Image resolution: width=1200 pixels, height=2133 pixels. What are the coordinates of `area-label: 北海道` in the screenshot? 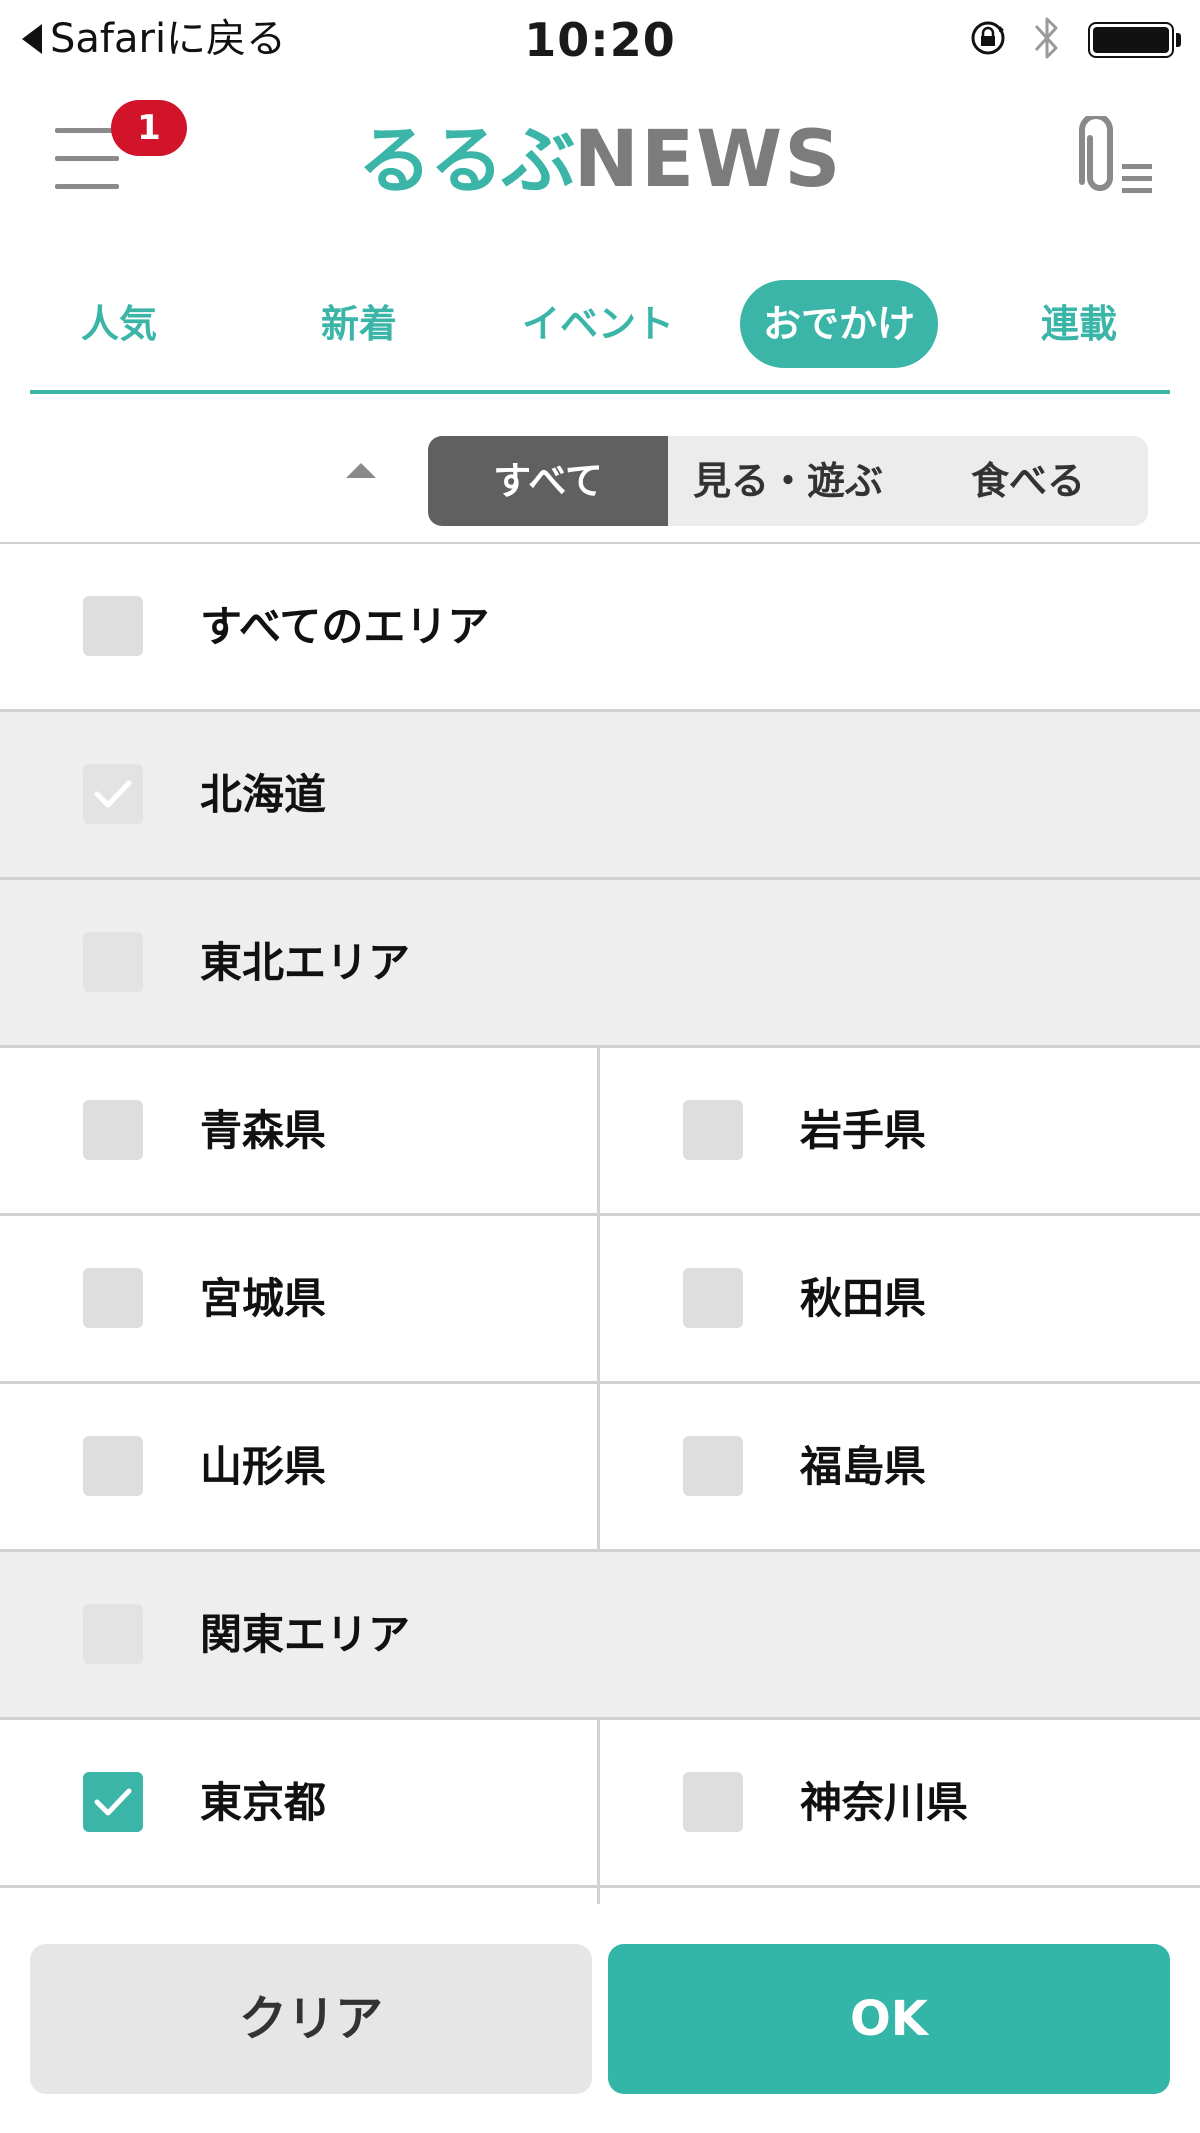 It's located at (263, 794).